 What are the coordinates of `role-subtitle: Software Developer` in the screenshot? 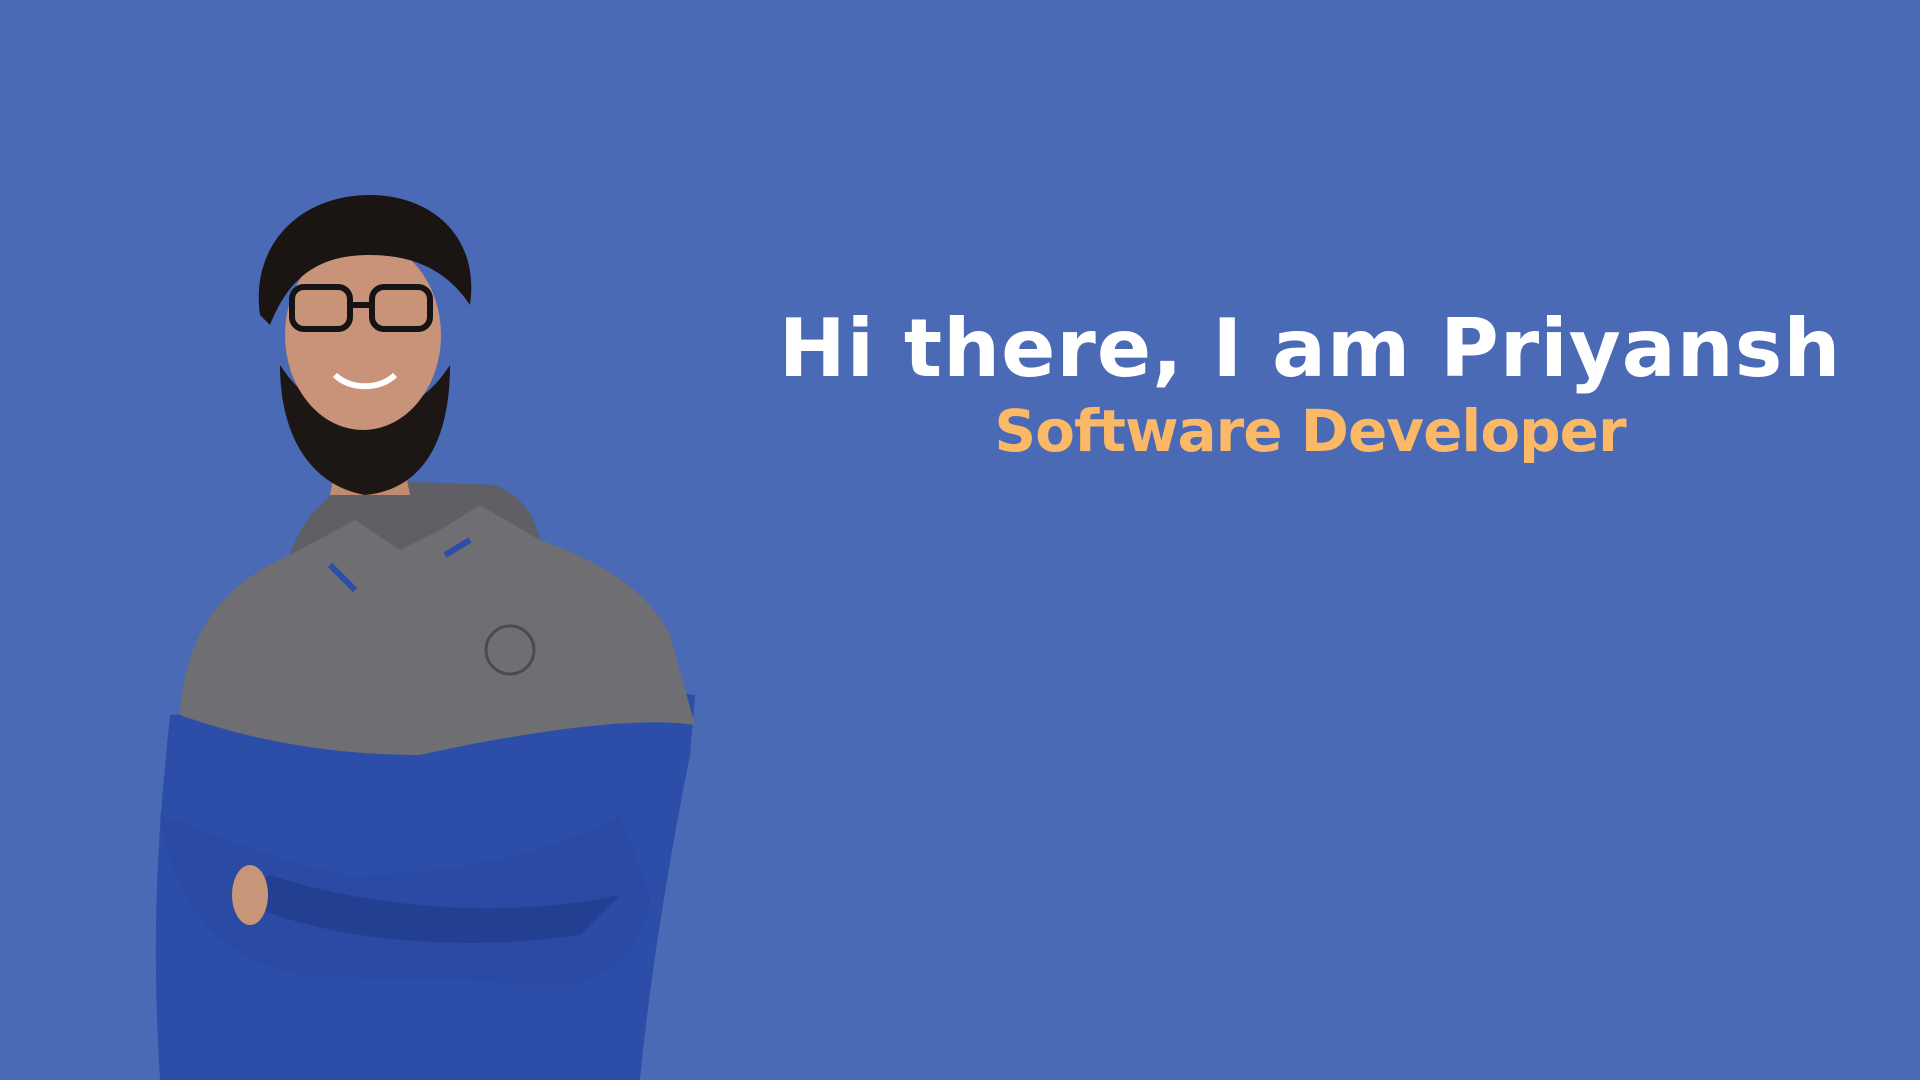 It's located at (1310, 431).